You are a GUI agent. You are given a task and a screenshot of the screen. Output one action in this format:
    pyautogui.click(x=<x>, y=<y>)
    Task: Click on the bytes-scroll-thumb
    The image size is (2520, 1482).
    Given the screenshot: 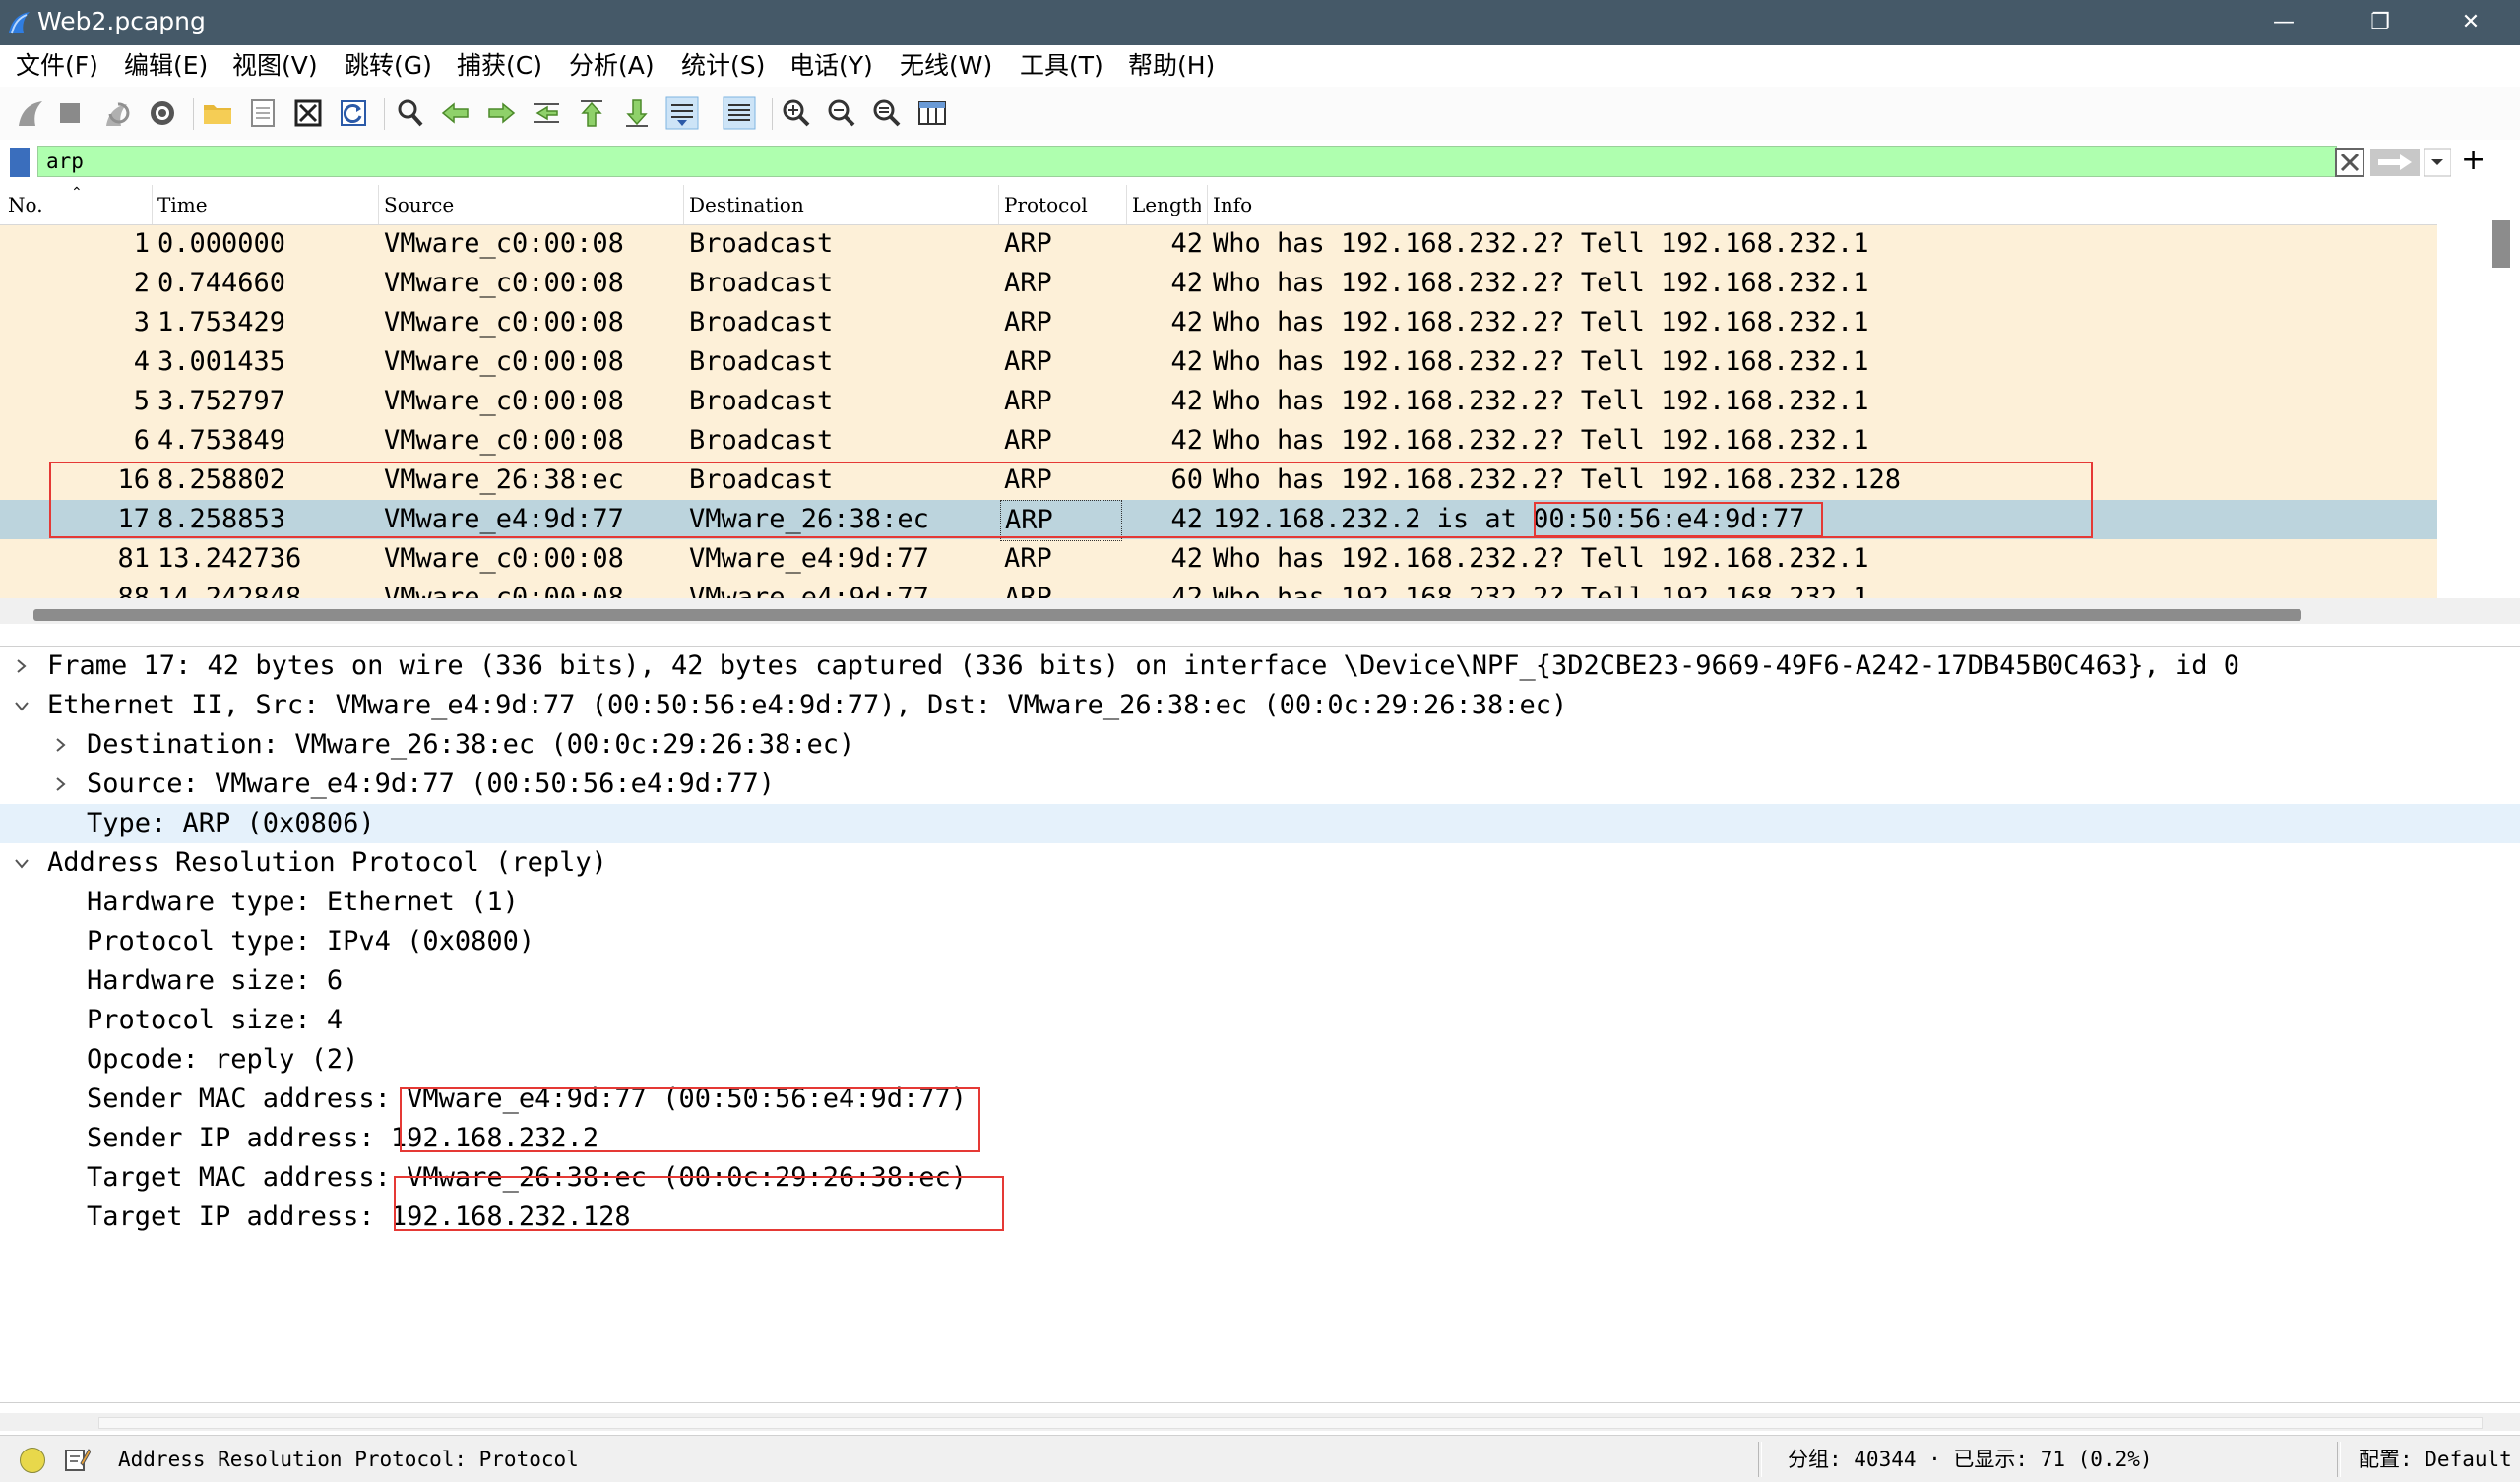 What is the action you would take?
    pyautogui.click(x=1290, y=1423)
    